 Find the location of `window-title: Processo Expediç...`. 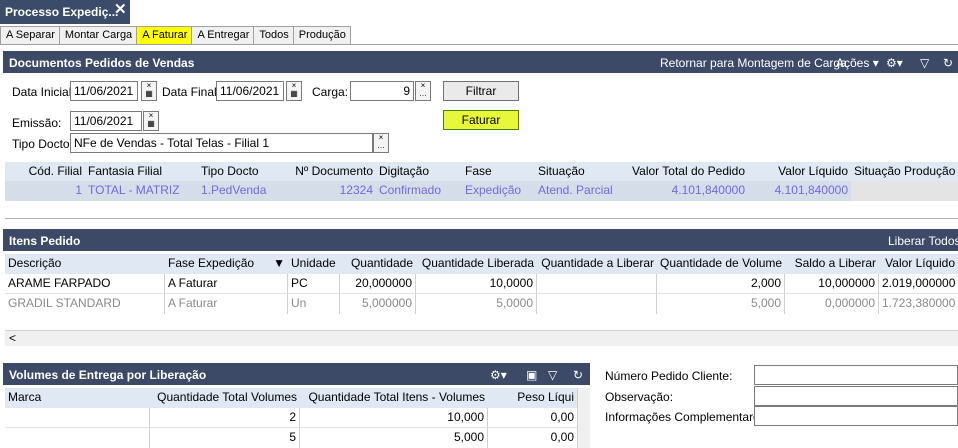

window-title: Processo Expediç... is located at coordinates (62, 12).